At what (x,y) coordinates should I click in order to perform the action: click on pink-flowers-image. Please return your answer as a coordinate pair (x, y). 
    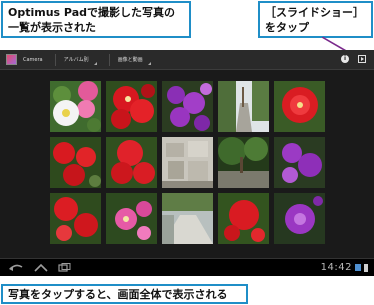
    Looking at the image, I should click on (131, 218).